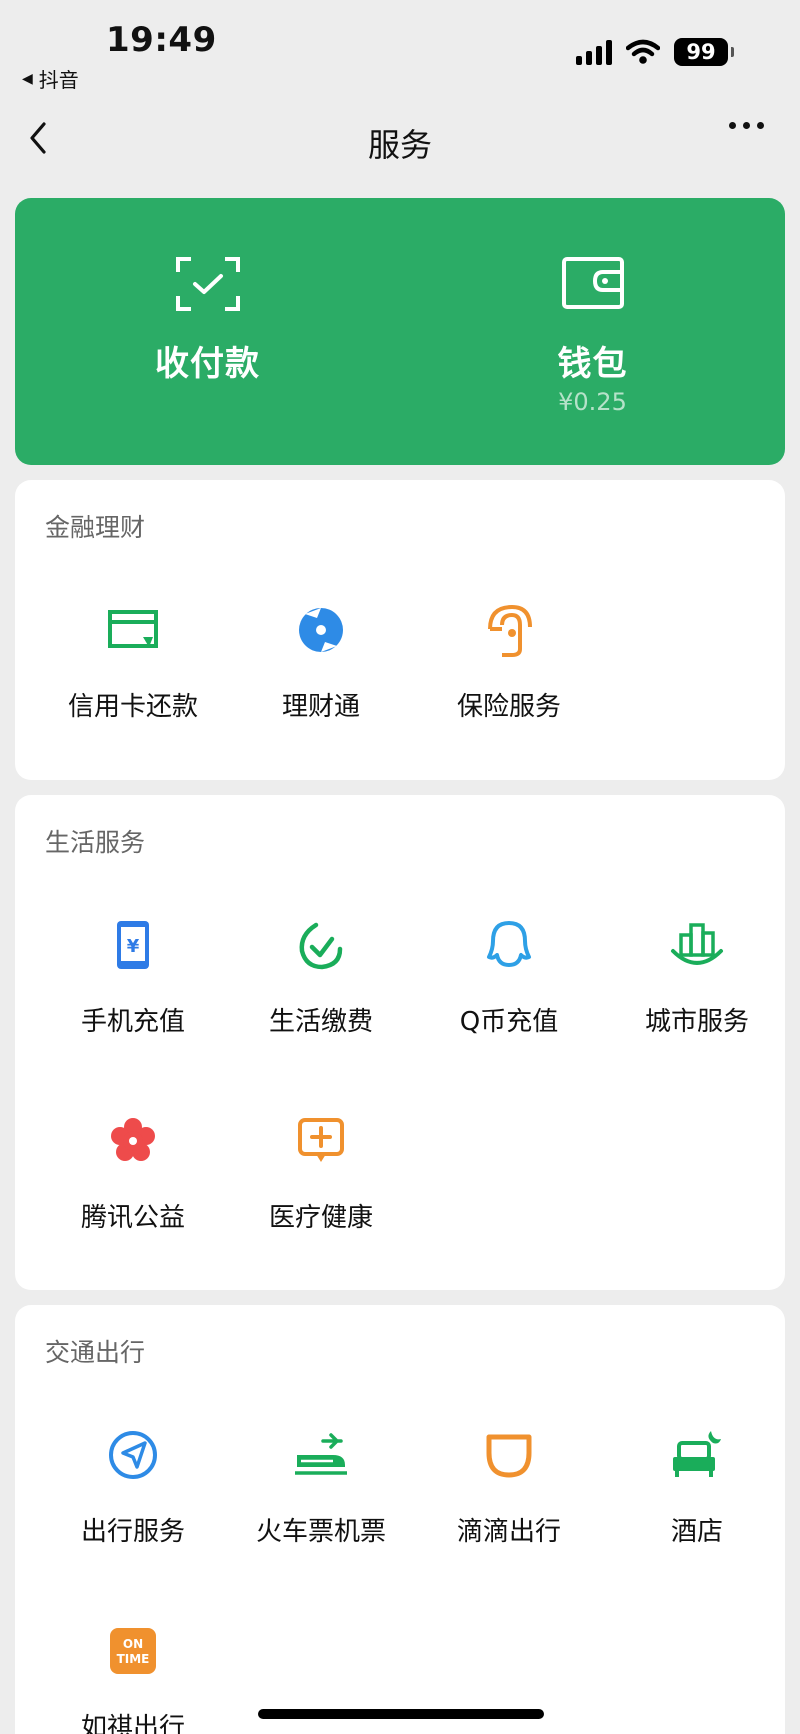 This screenshot has width=800, height=1734. Describe the element at coordinates (132, 1532) in the screenshot. I see `item-label: 出行服务` at that location.